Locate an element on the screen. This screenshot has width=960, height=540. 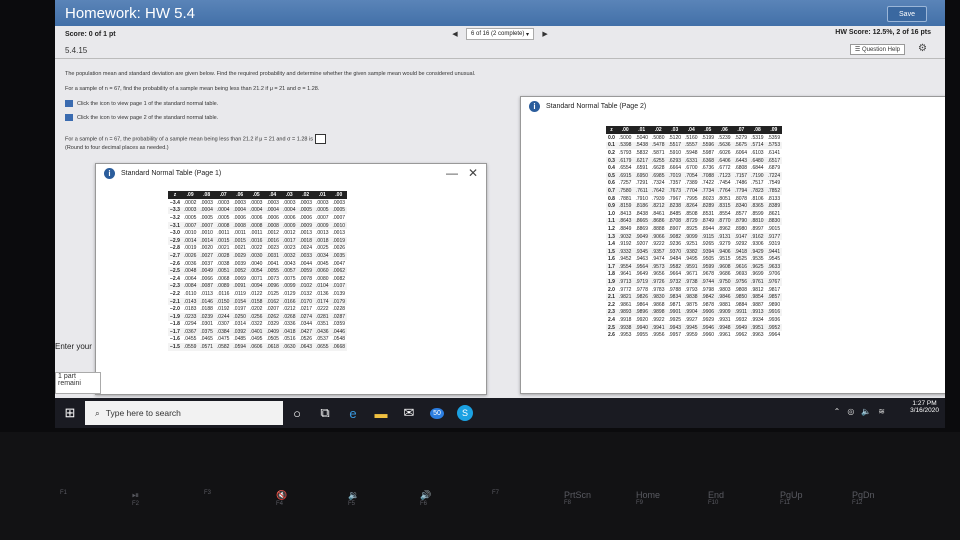
keyboard-key: F7 is located at coordinates (495, 493).